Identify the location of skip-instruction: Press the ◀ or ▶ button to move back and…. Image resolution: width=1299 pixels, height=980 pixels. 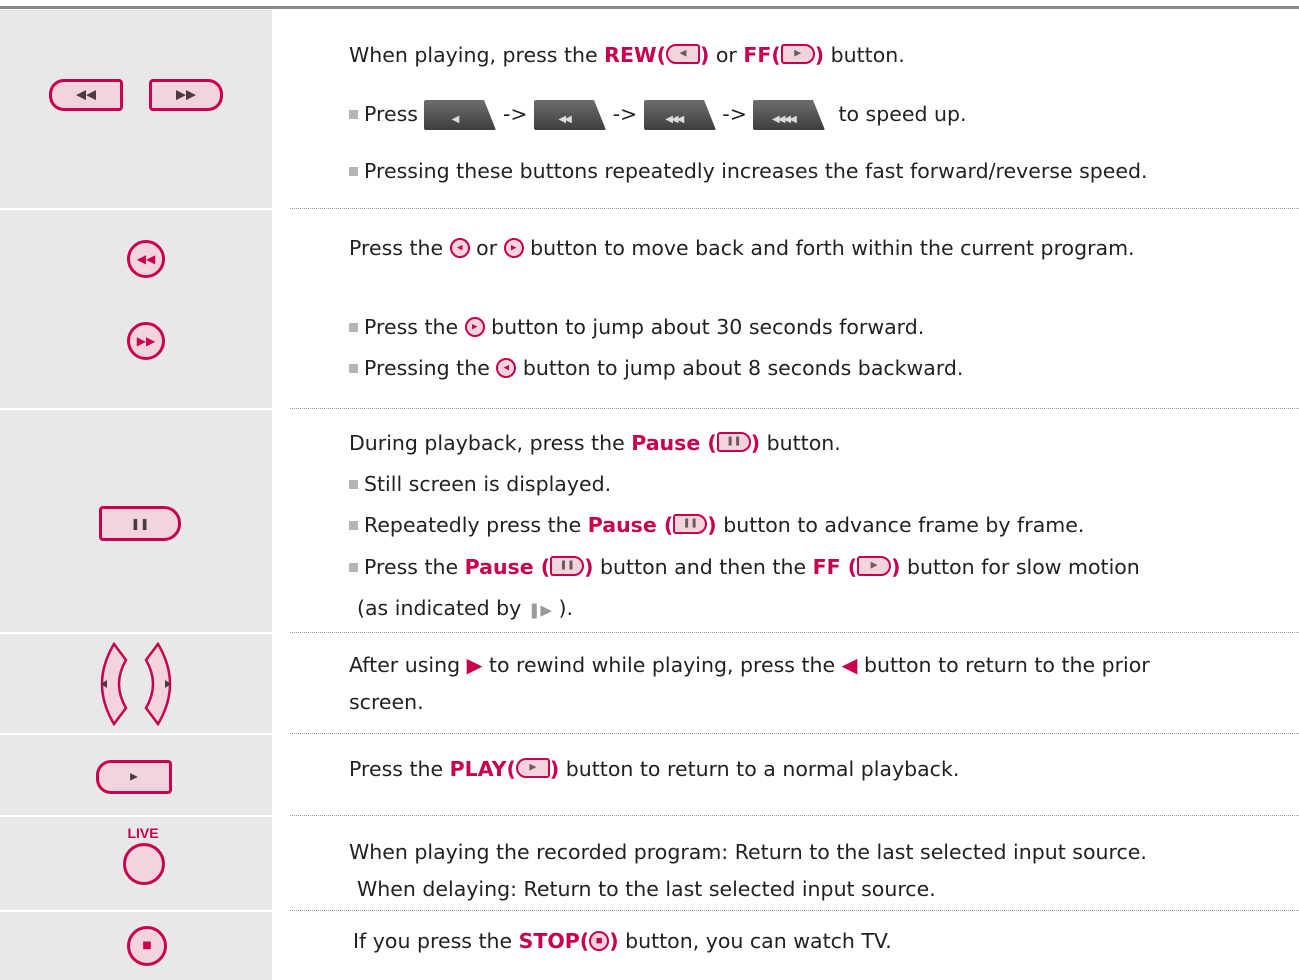
(742, 248).